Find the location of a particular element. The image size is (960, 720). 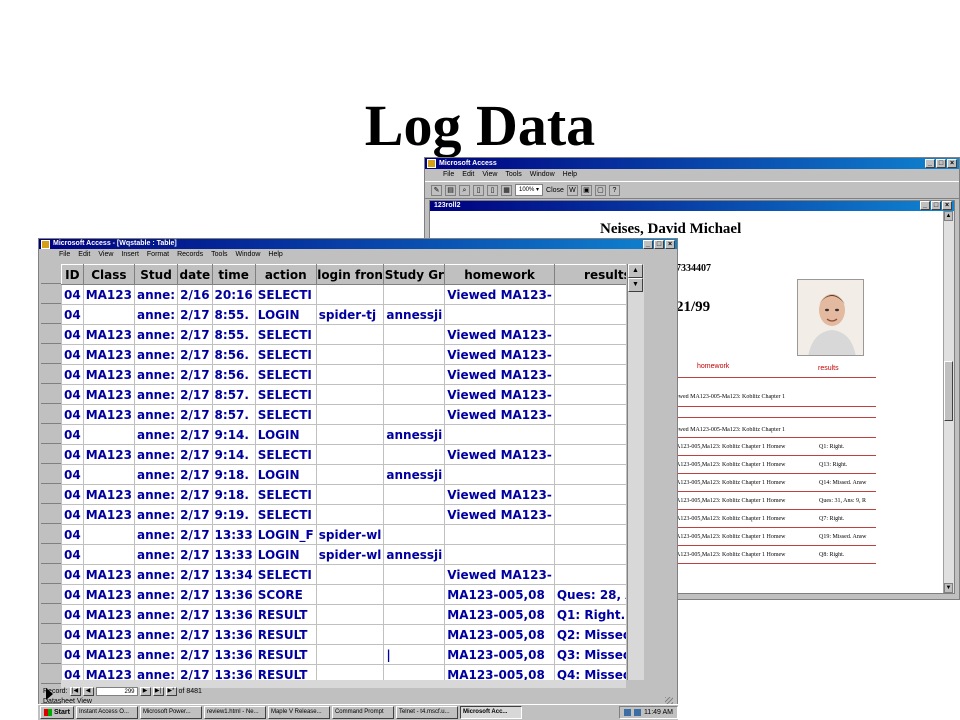

report-scrollbar: ▲ ▼ is located at coordinates (948, 402).